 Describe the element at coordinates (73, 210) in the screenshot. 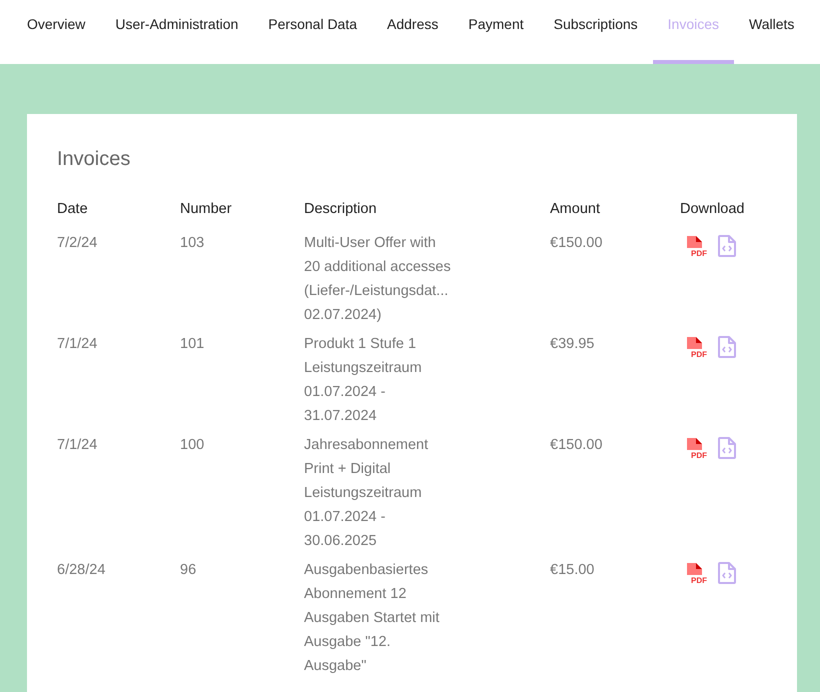

I see `column-header: Date` at that location.